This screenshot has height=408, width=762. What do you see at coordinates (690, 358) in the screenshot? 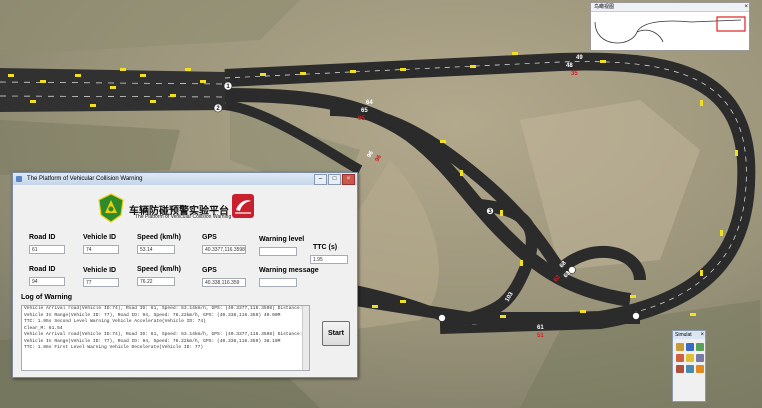
I see `sign-tool-icon` at bounding box center [690, 358].